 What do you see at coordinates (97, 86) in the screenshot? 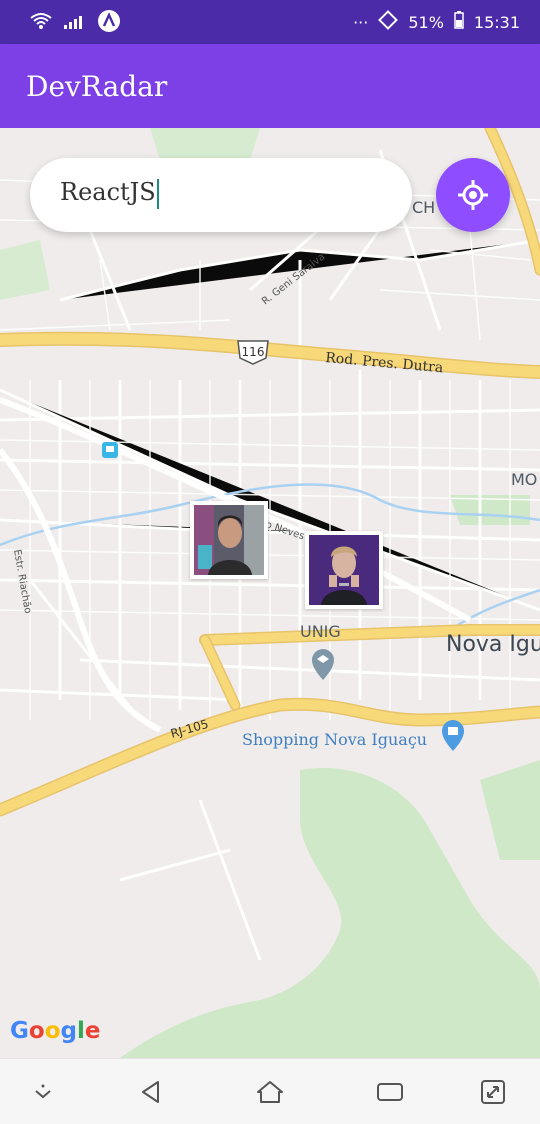
I see `app-title: DevRadar` at bounding box center [97, 86].